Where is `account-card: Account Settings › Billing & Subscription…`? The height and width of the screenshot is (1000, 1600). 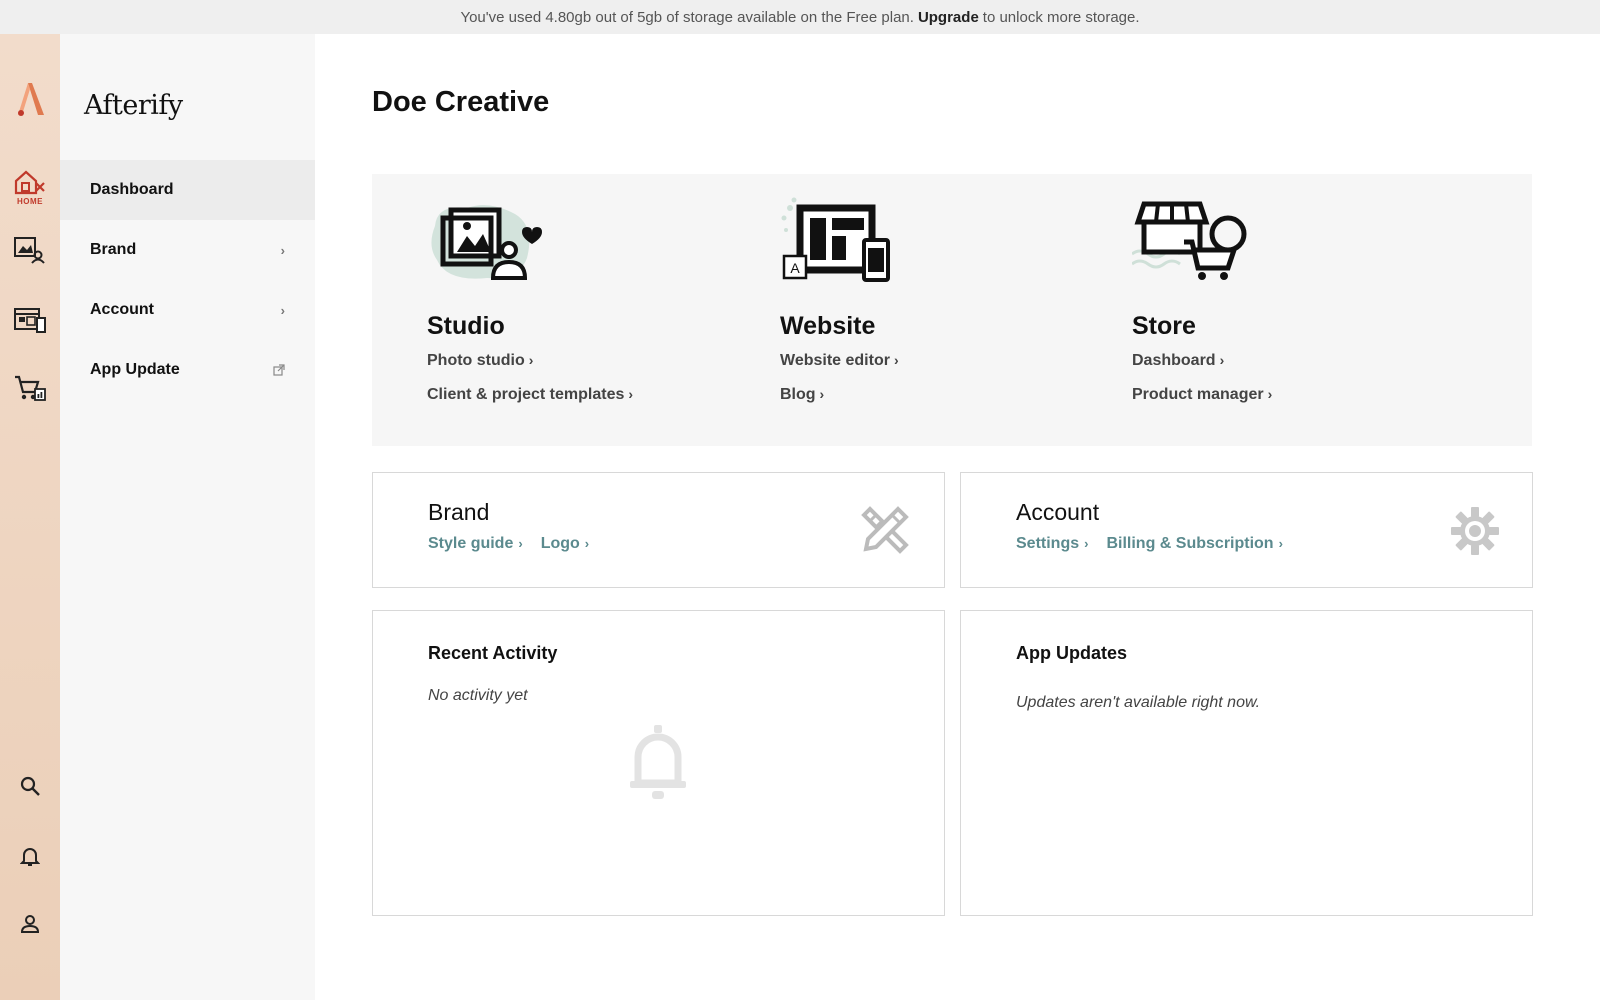
account-card: Account Settings › Billing & Subscription… is located at coordinates (1246, 530).